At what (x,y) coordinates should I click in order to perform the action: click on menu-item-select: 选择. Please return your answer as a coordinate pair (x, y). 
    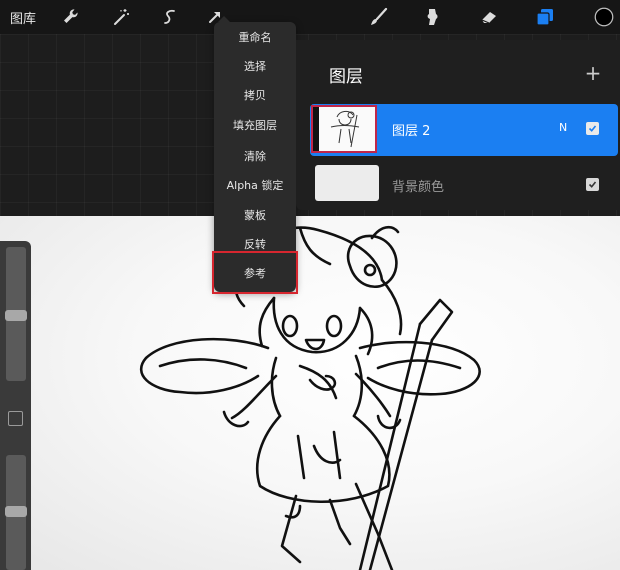
    Looking at the image, I should click on (255, 65).